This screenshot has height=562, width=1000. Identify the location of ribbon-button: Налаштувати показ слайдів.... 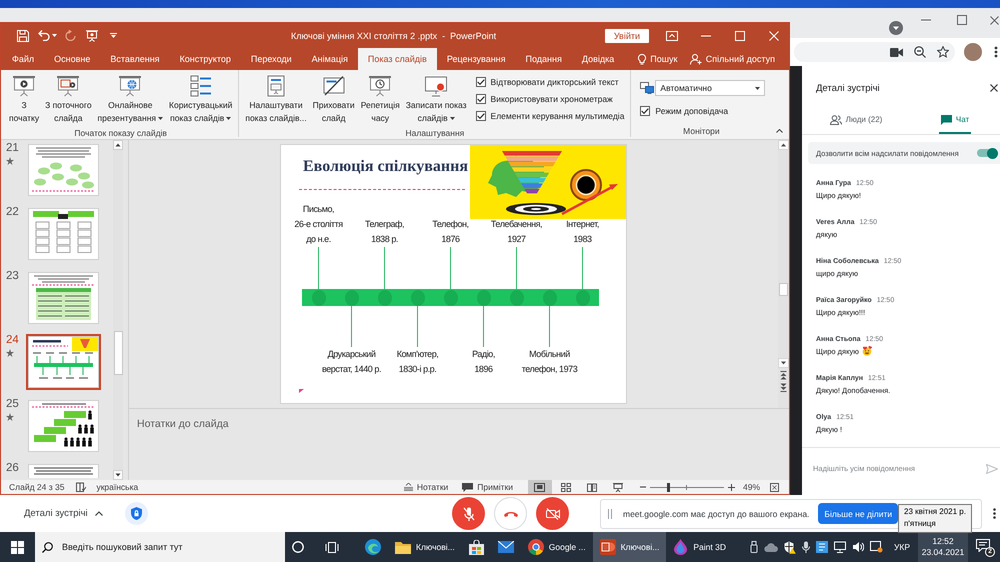
(276, 100).